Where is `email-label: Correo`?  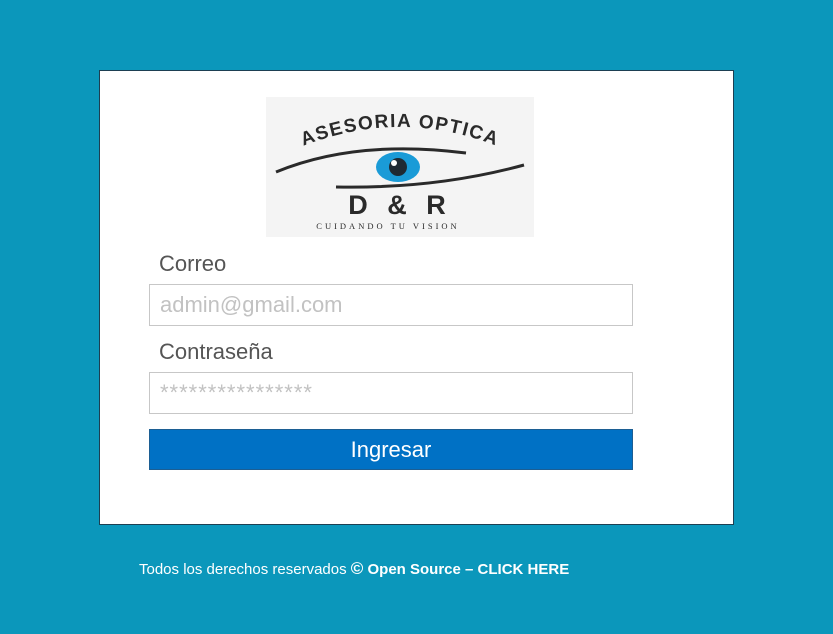
email-label: Correo is located at coordinates (193, 263).